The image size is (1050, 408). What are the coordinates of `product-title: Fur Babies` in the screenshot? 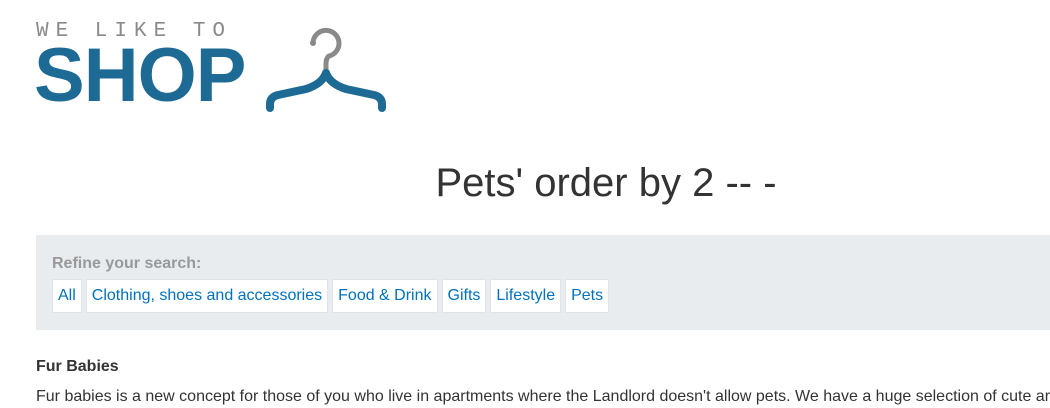 It's located at (77, 366).